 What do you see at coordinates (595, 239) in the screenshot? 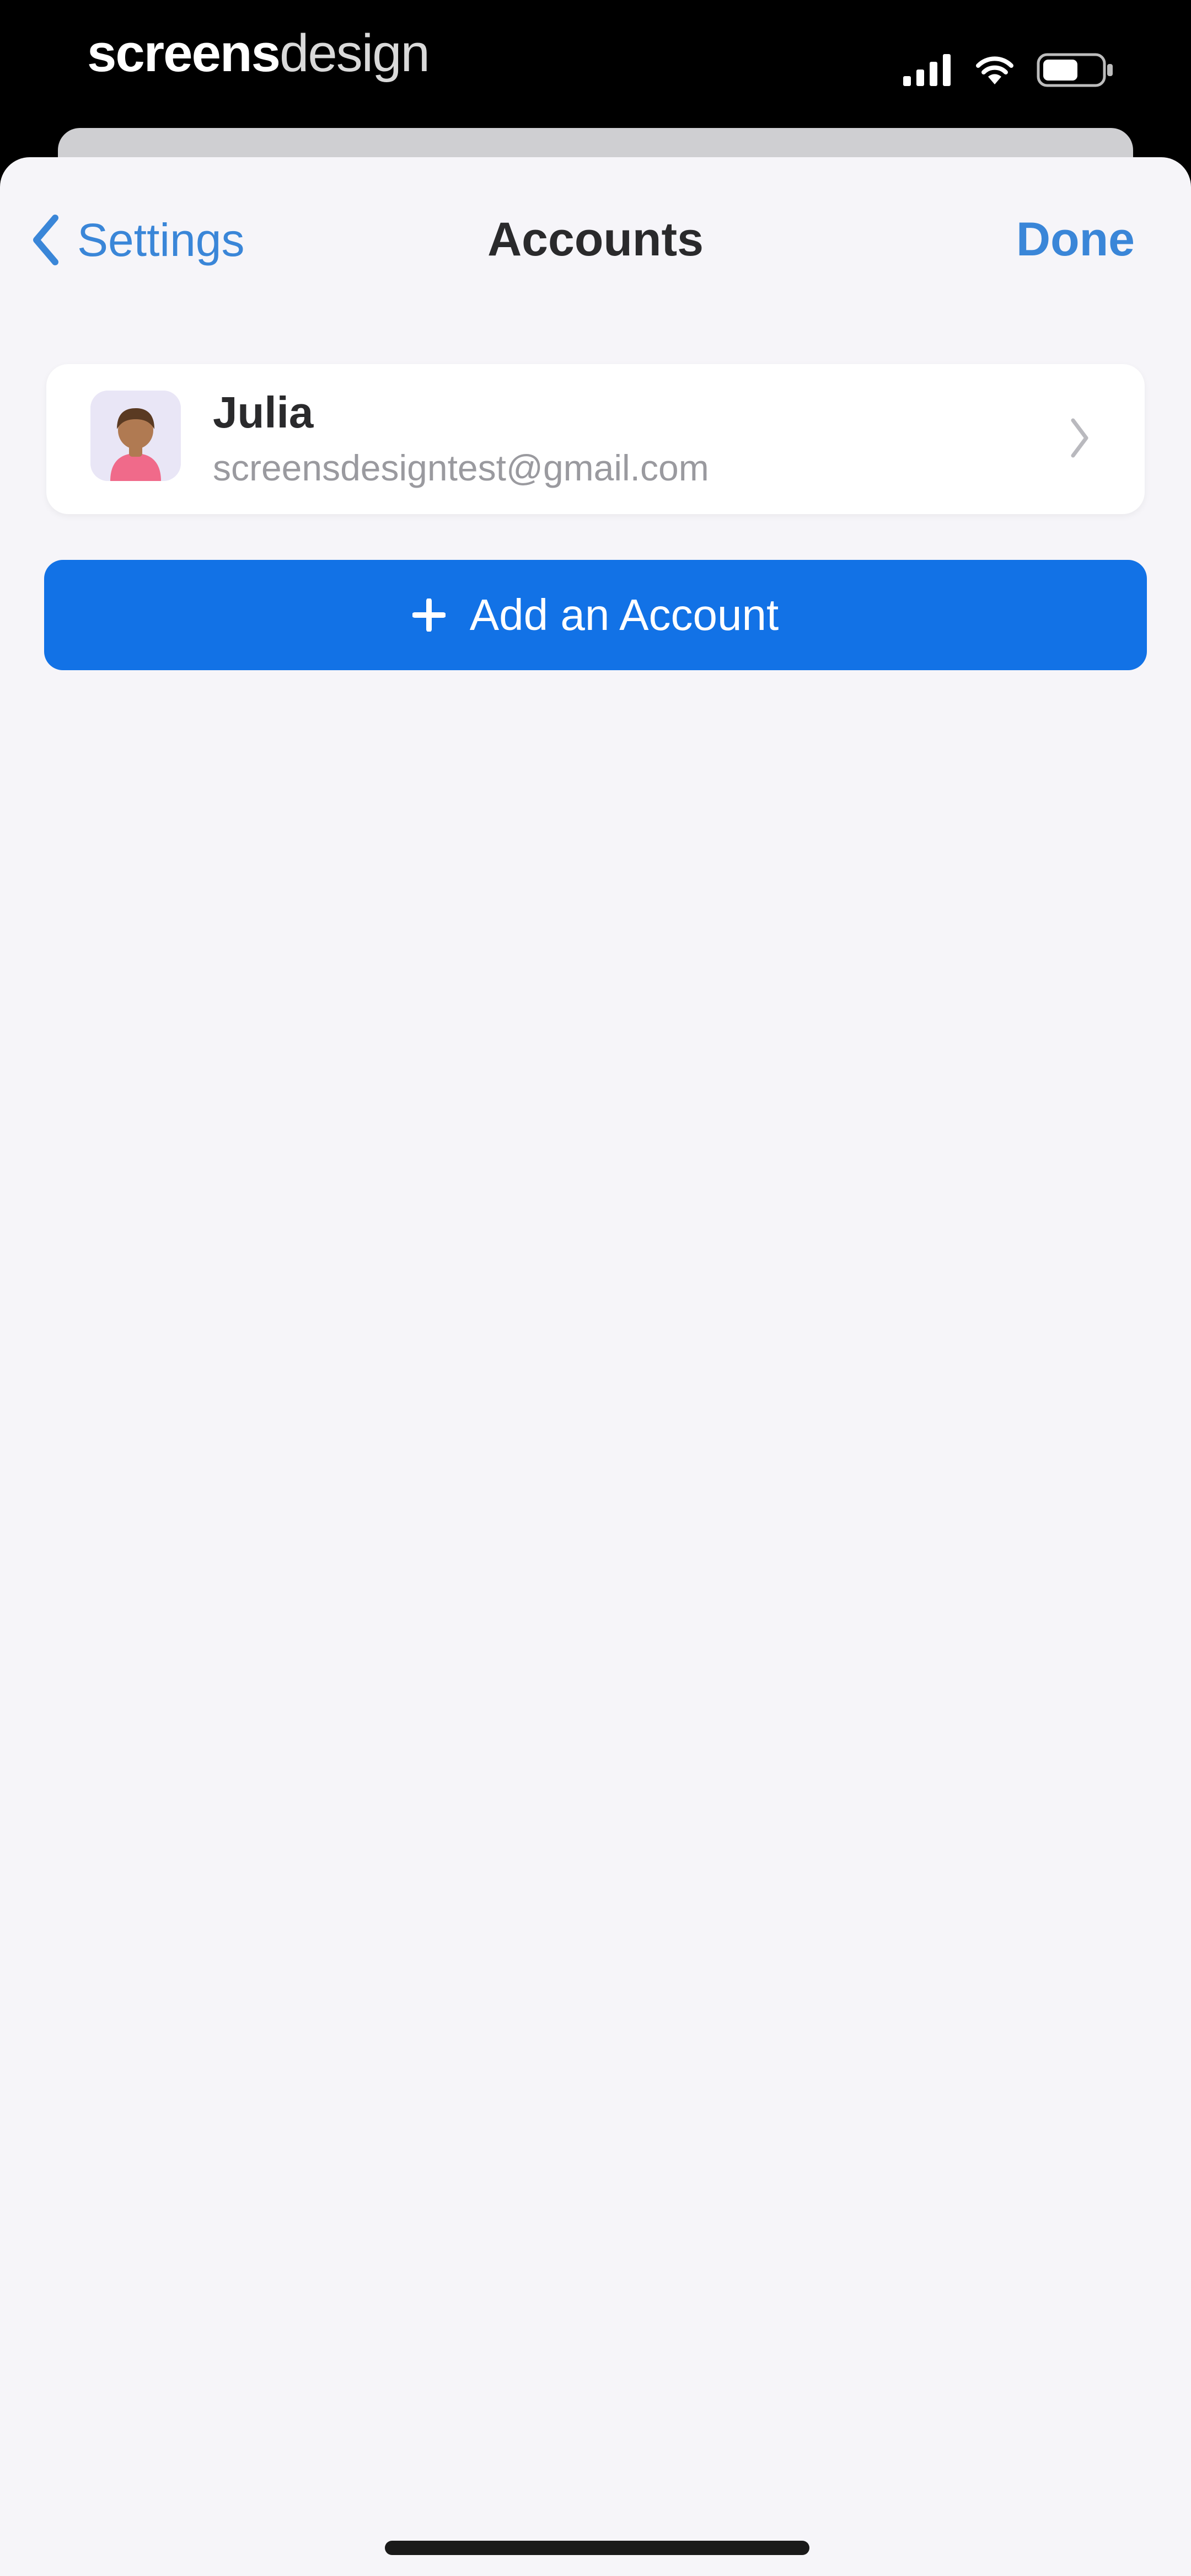
I see `page-title: Accounts` at bounding box center [595, 239].